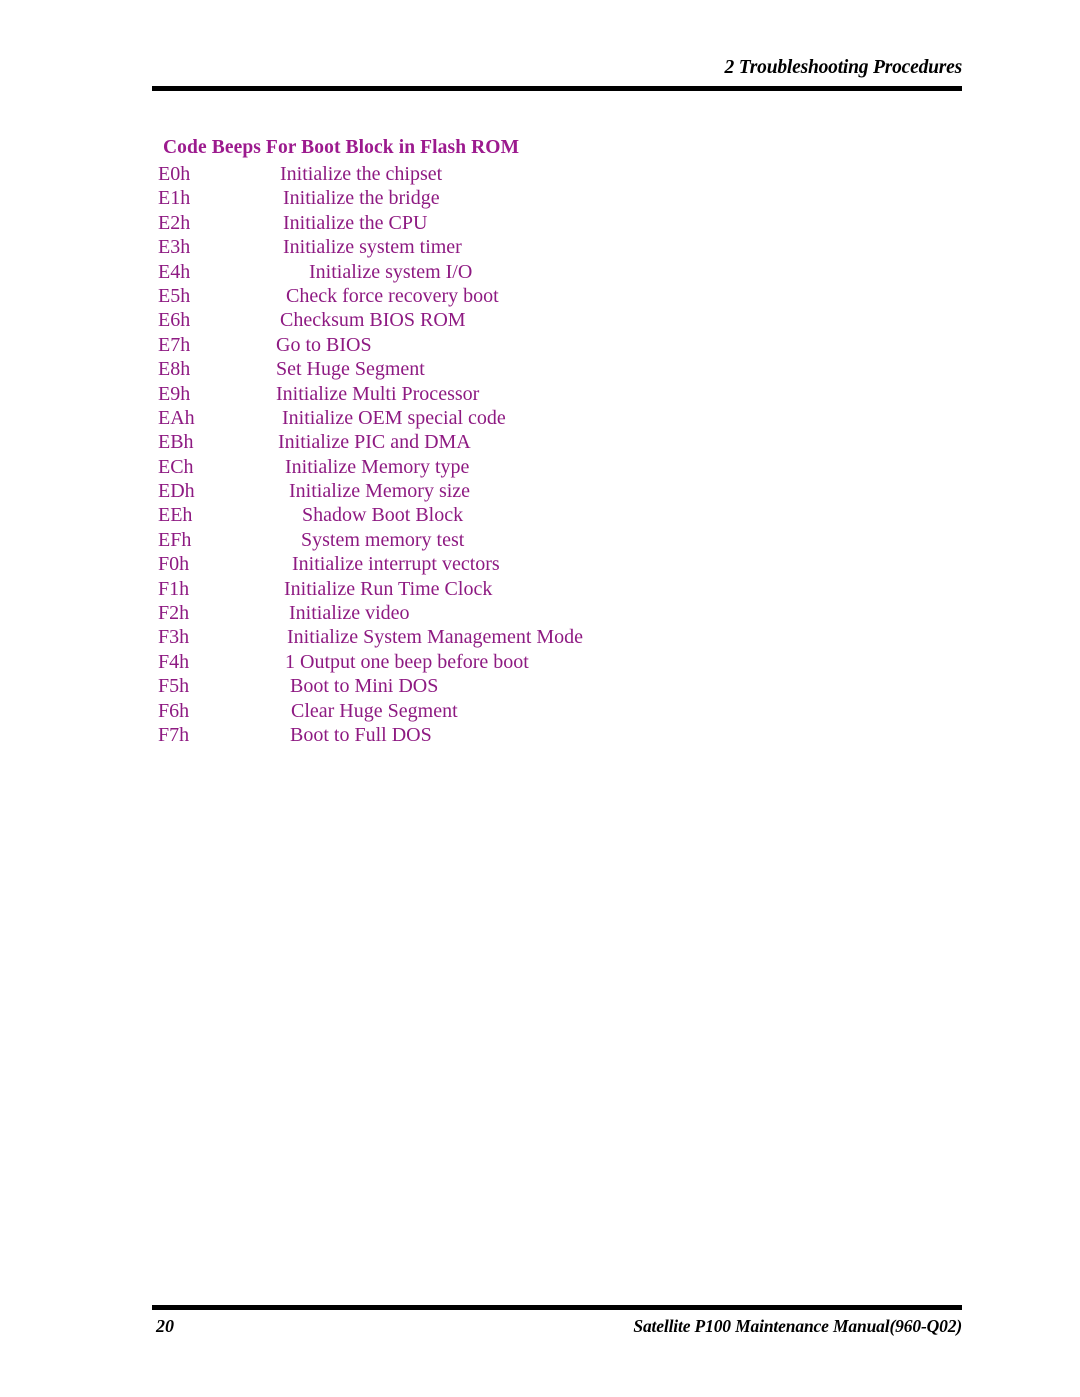  Describe the element at coordinates (540, 613) in the screenshot. I see `code-row: F2h Initialize video` at that location.